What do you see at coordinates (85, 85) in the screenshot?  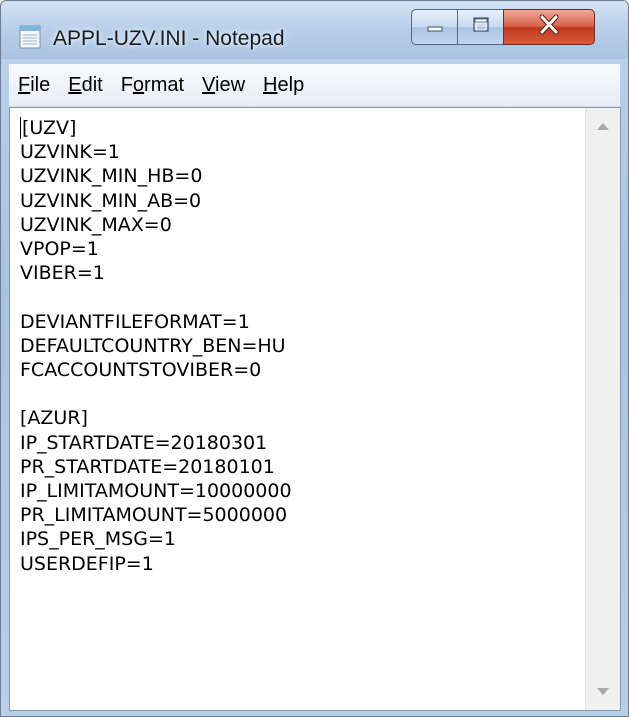 I see `menu-edit: Edit` at bounding box center [85, 85].